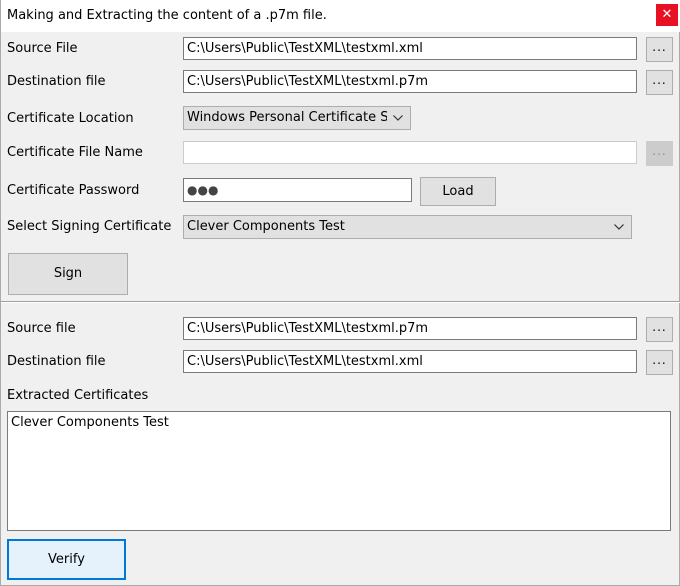 The image size is (680, 586). I want to click on signing-certificate-label: Select Signing Certificate, so click(89, 226).